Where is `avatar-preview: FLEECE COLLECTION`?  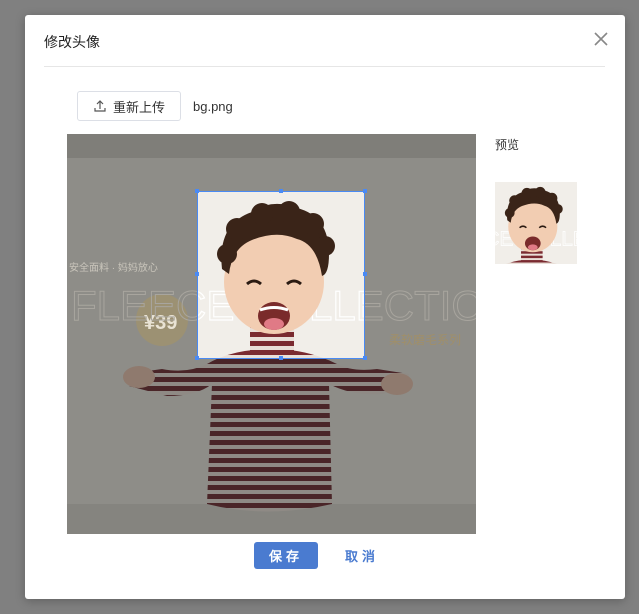 avatar-preview: FLEECE COLLECTION is located at coordinates (536, 223).